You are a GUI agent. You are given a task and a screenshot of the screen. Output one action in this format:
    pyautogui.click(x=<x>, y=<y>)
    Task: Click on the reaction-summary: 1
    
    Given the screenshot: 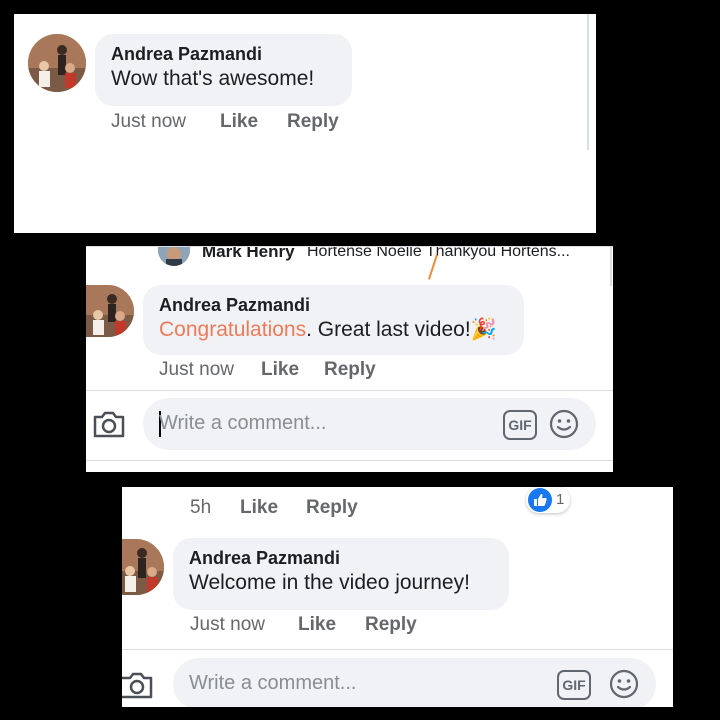 What is the action you would take?
    pyautogui.click(x=548, y=500)
    